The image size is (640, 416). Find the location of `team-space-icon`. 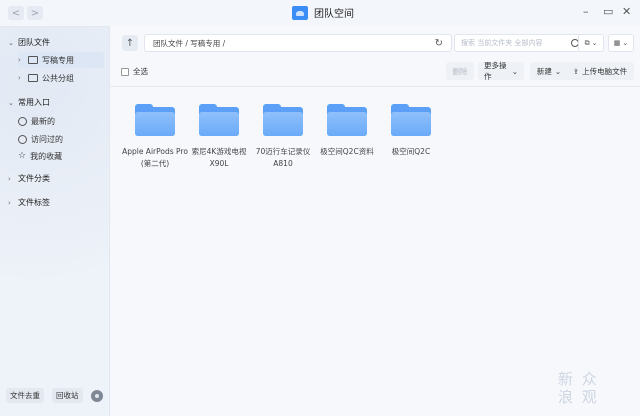

team-space-icon is located at coordinates (300, 12).